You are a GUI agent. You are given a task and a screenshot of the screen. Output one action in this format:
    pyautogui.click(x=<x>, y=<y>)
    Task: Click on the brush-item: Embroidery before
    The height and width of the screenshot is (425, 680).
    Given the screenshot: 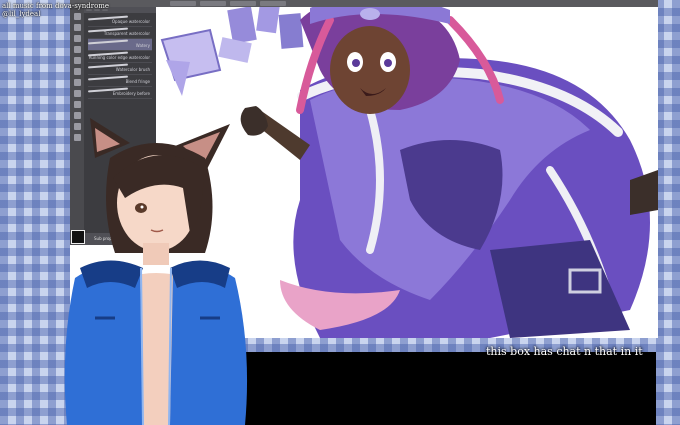 What is the action you would take?
    pyautogui.click(x=119, y=93)
    